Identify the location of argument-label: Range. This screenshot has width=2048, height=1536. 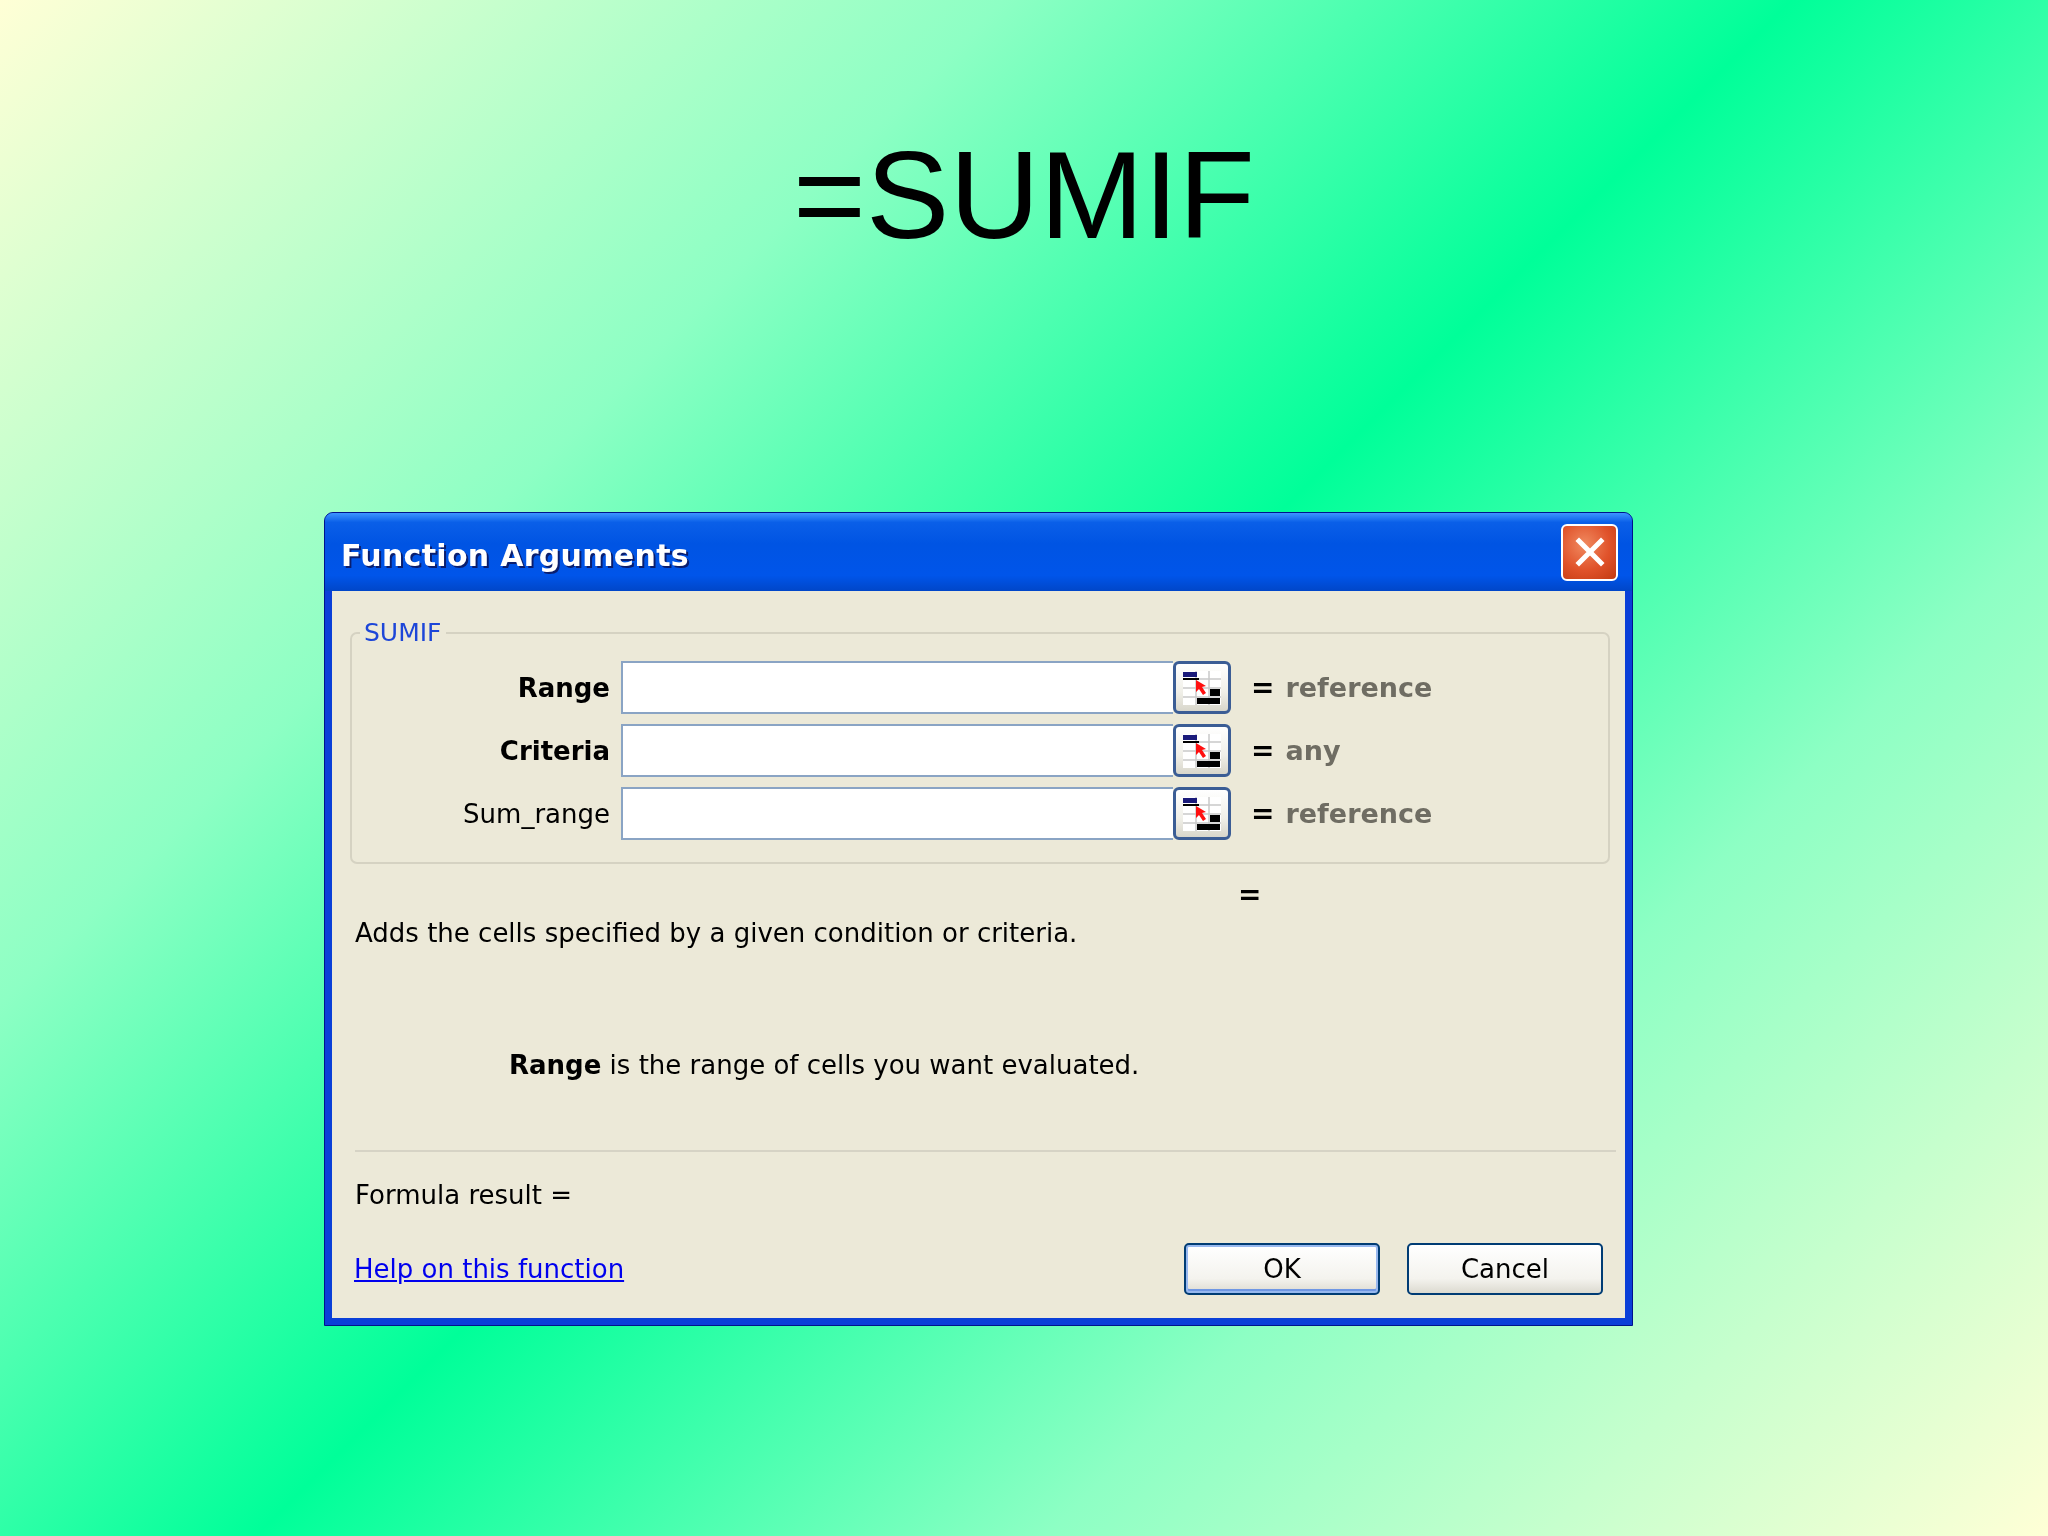
(563, 687).